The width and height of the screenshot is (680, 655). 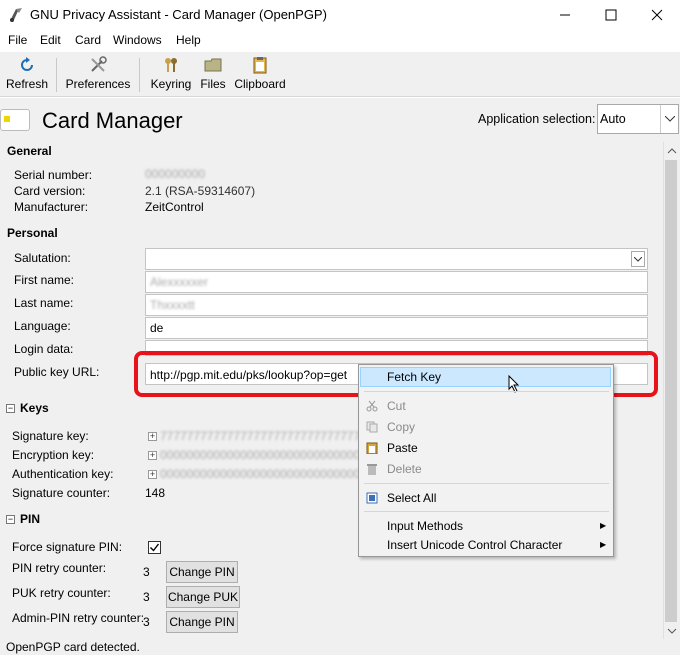 I want to click on menu-windows: Windows, so click(x=137, y=40).